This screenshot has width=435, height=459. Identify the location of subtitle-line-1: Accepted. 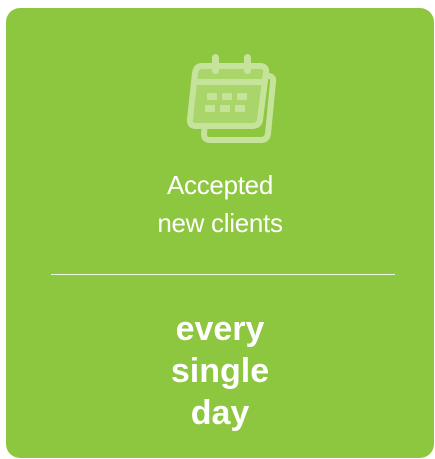
(219, 185).